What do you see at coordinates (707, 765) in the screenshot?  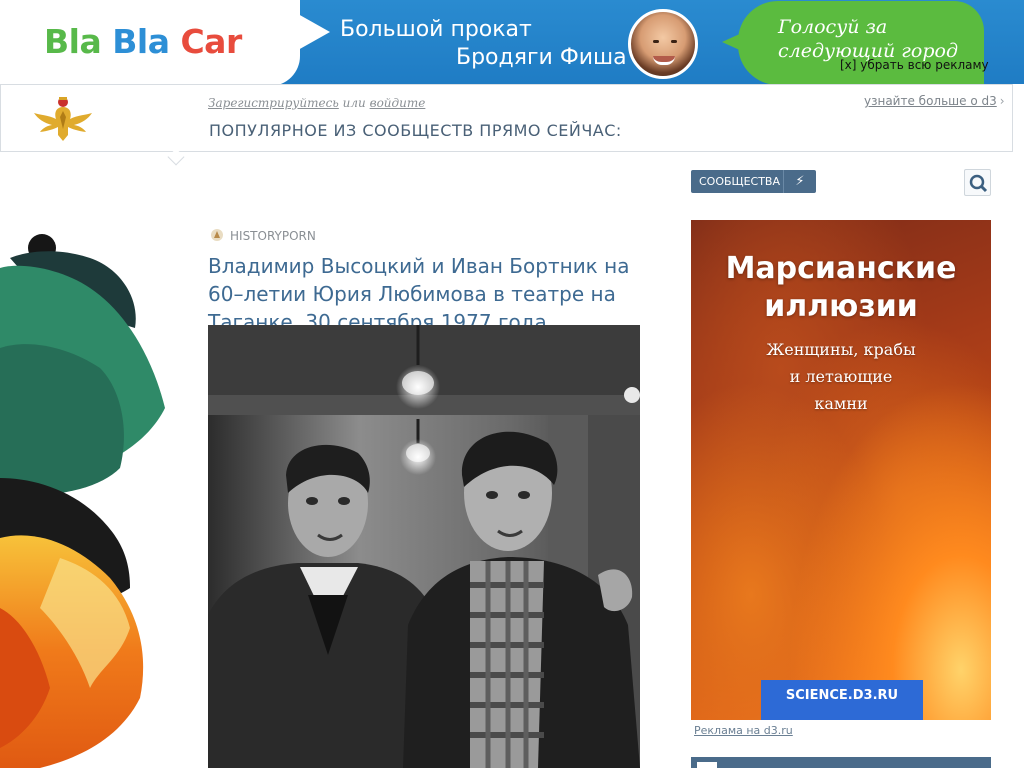 I see `next-block-icon` at bounding box center [707, 765].